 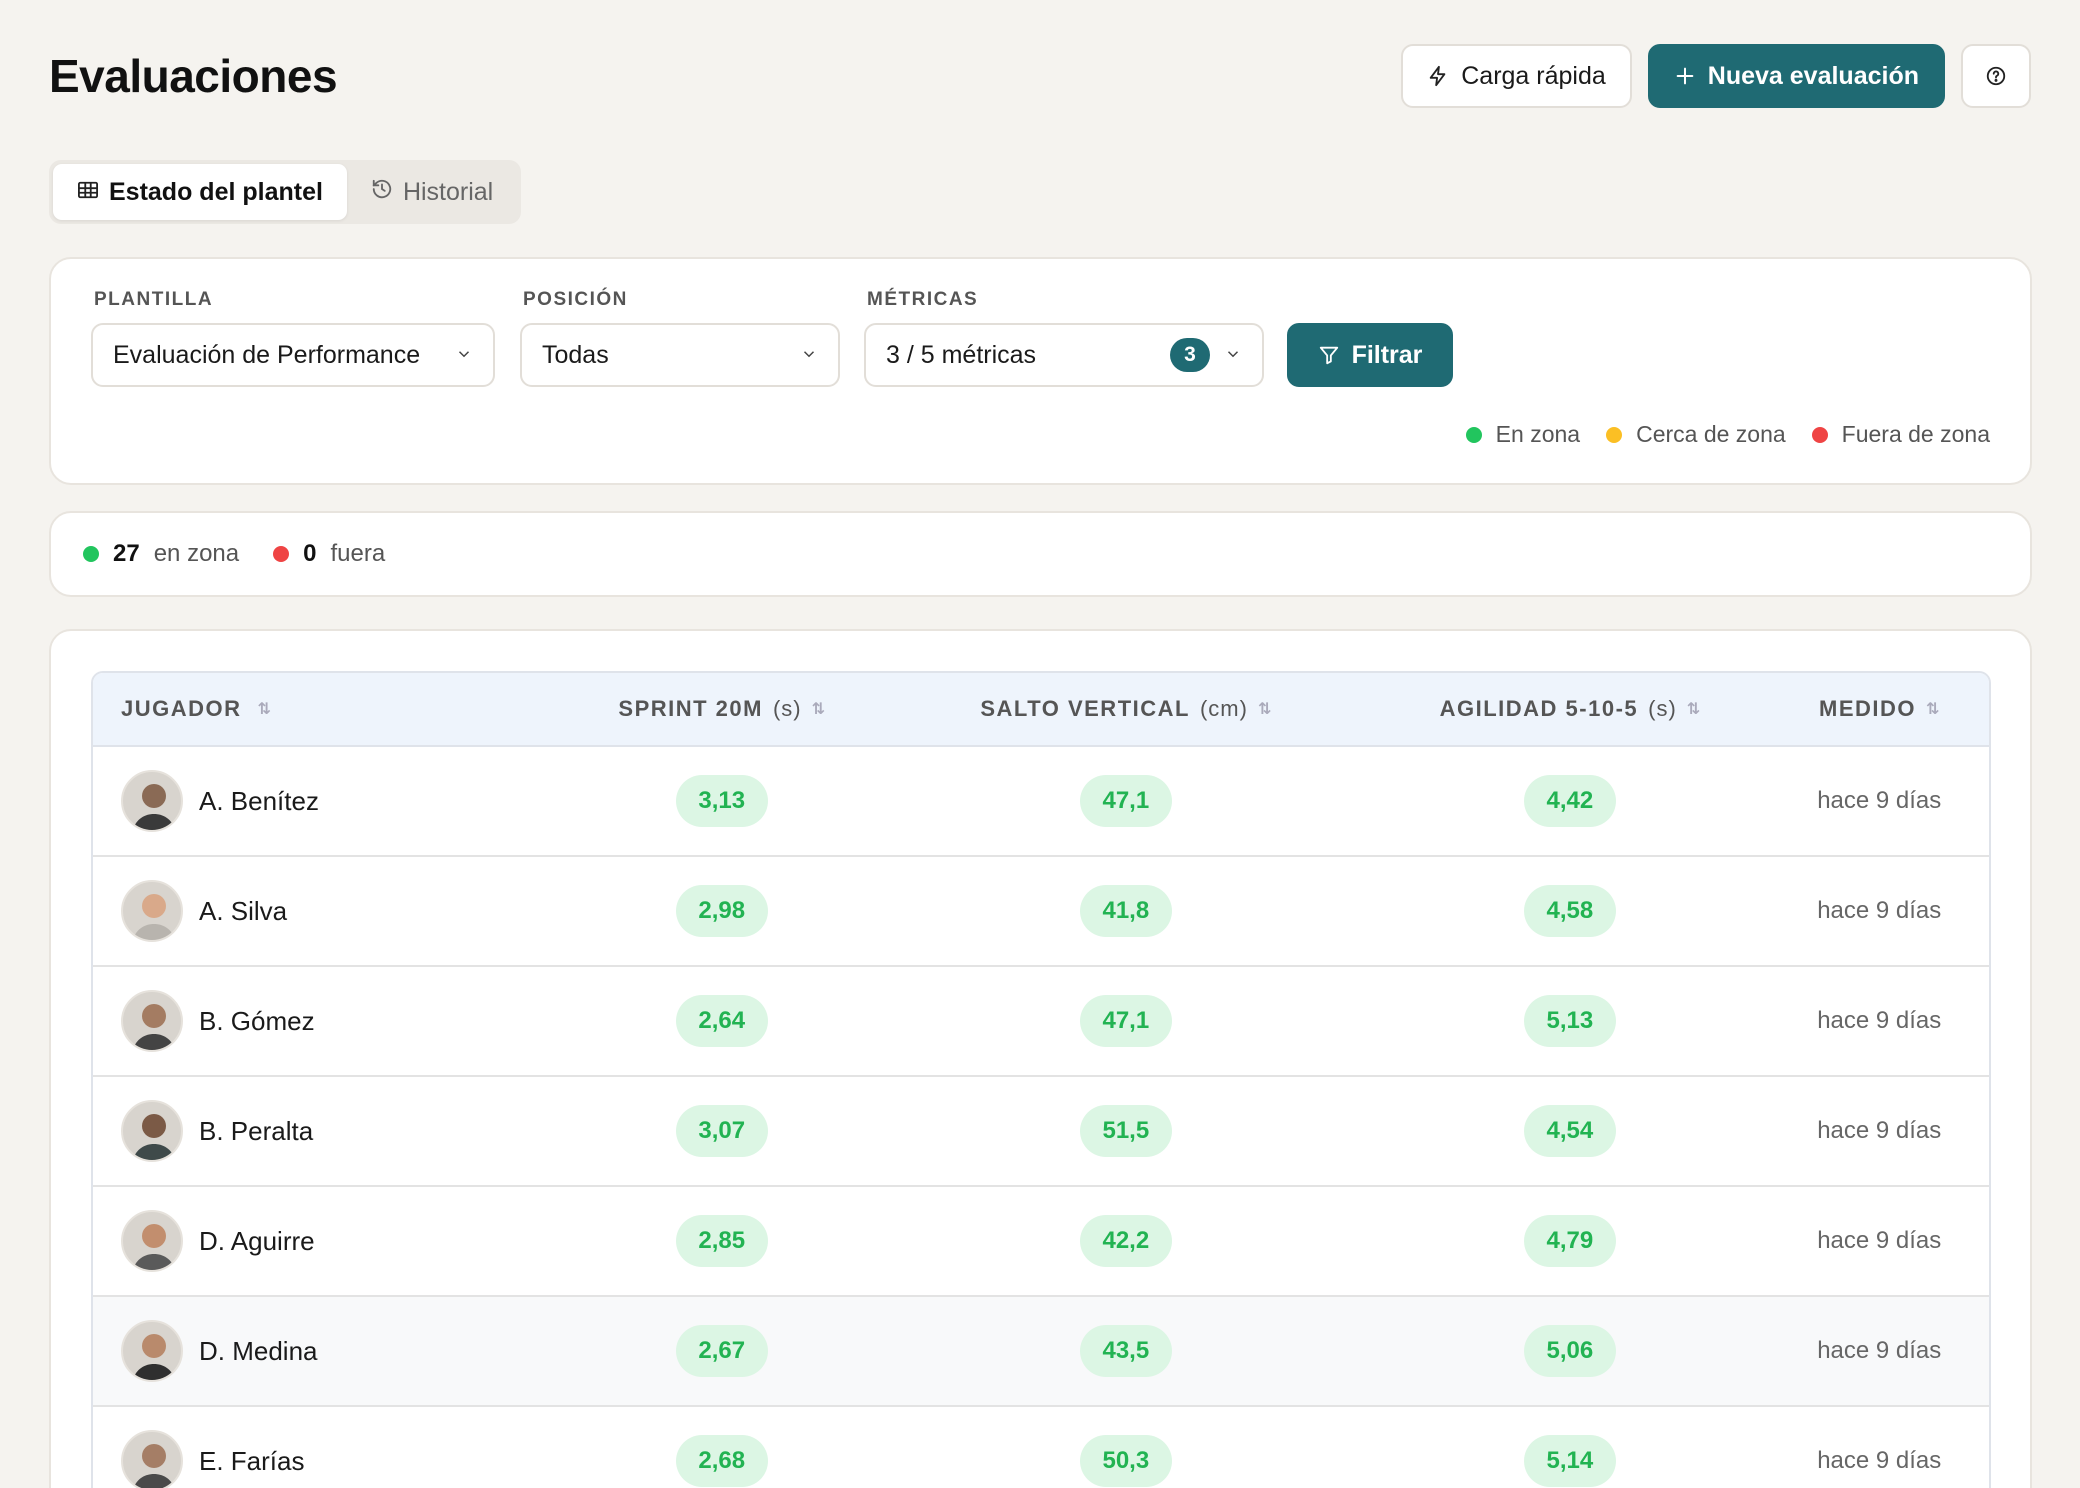 What do you see at coordinates (1569, 1461) in the screenshot?
I see `agilidad-cell: 5,14` at bounding box center [1569, 1461].